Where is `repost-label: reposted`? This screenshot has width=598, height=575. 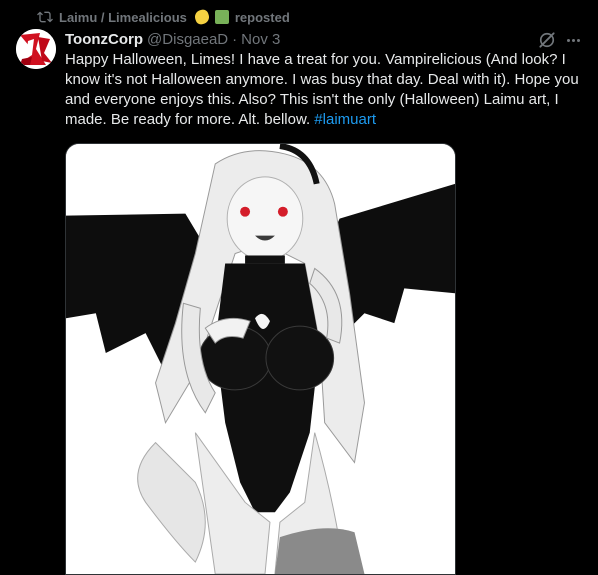
repost-label: reposted is located at coordinates (262, 17).